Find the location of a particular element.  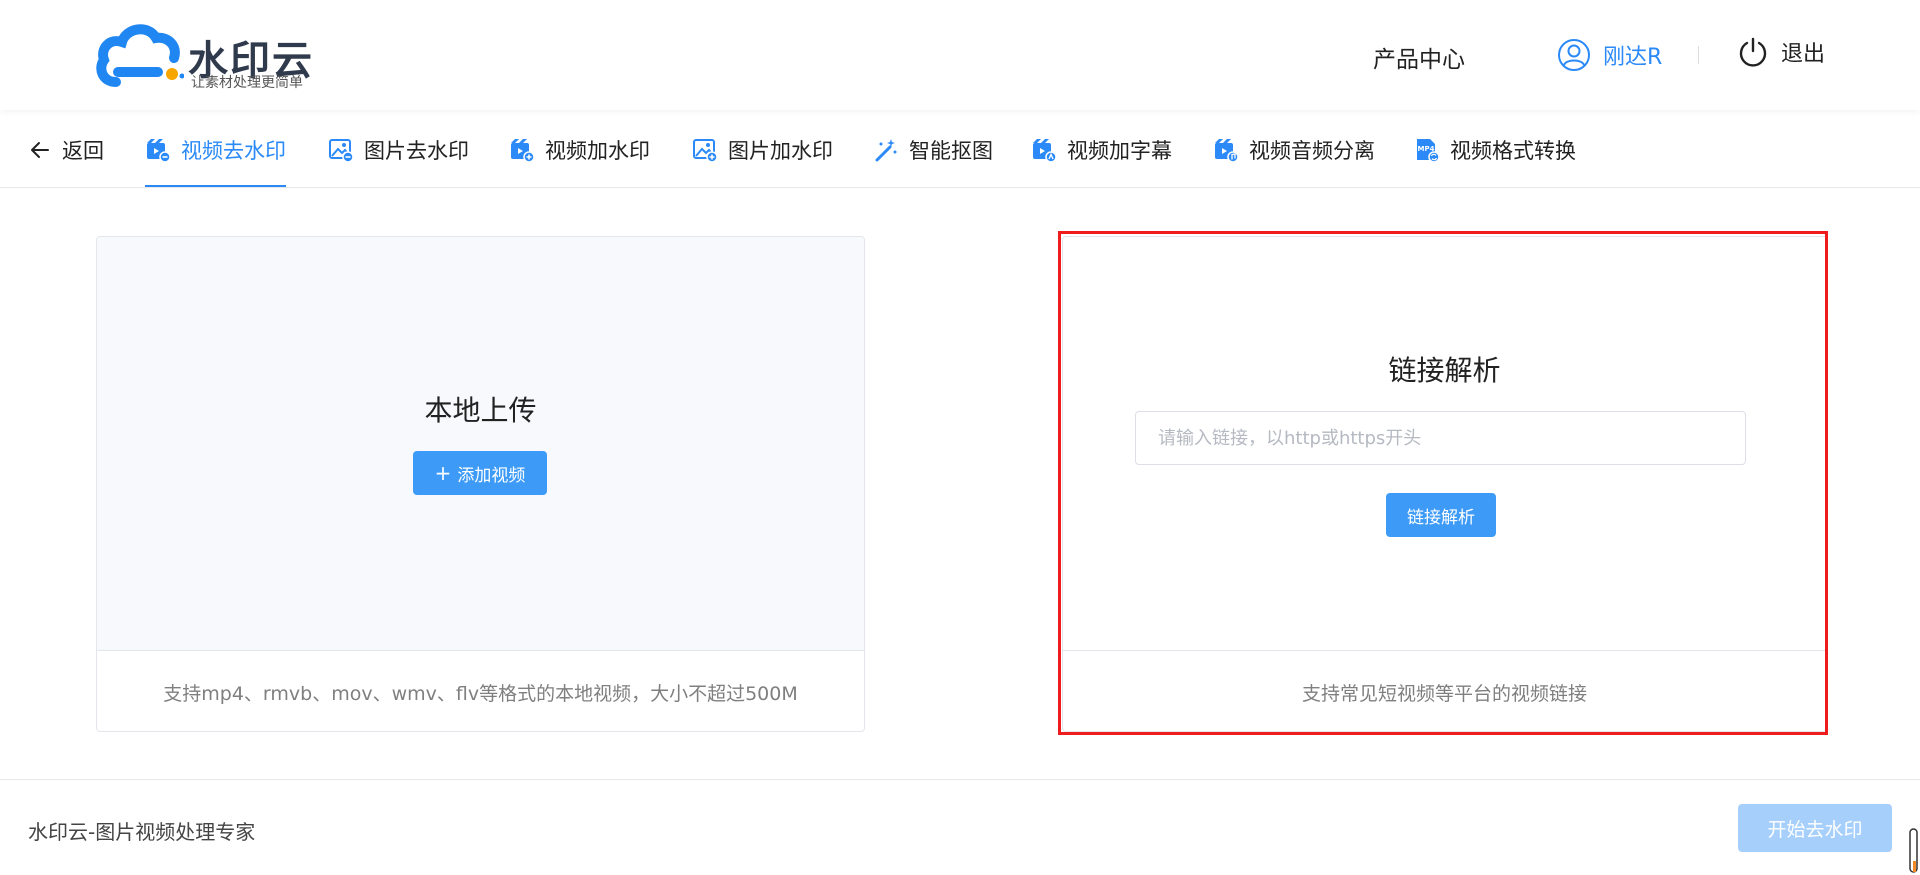

video-add-watermark-icon is located at coordinates (523, 150).